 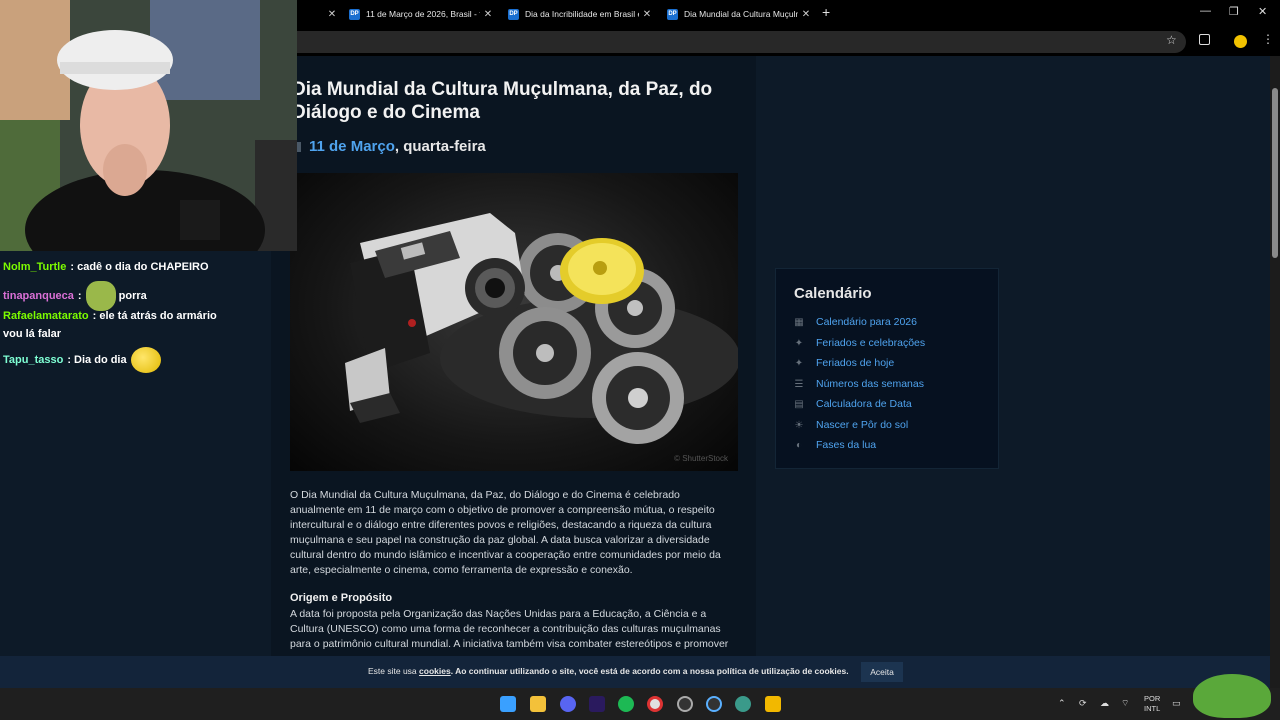 I want to click on new-tab-icon: +, so click(x=826, y=12).